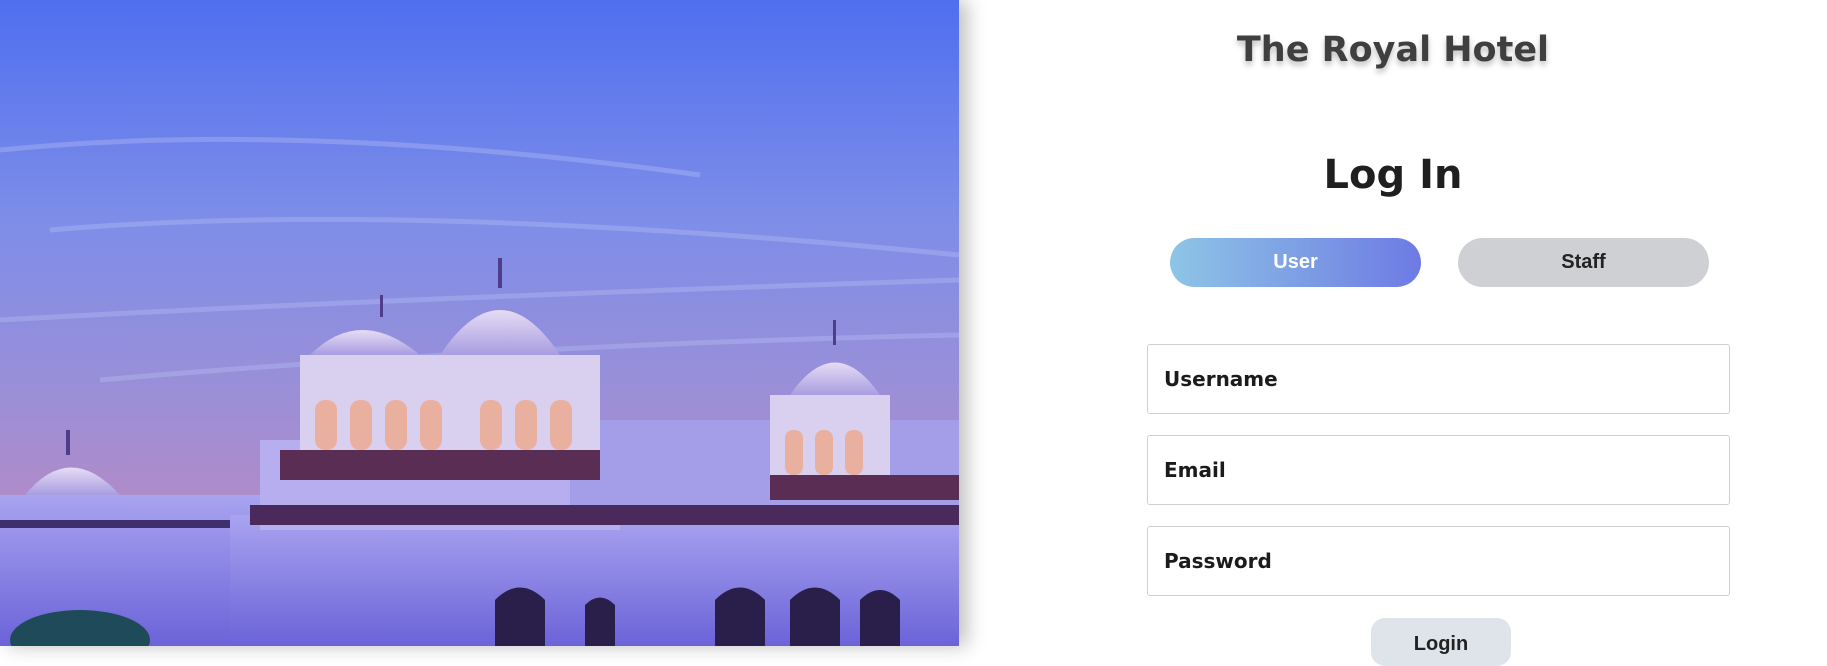 This screenshot has height=666, width=1827. I want to click on tab-user: User, so click(1295, 262).